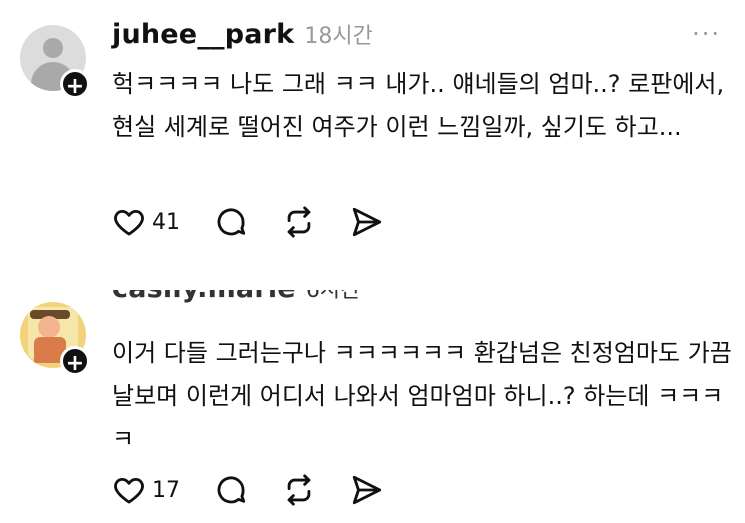 This screenshot has width=745, height=523. I want to click on action-bar: 17, so click(265, 490).